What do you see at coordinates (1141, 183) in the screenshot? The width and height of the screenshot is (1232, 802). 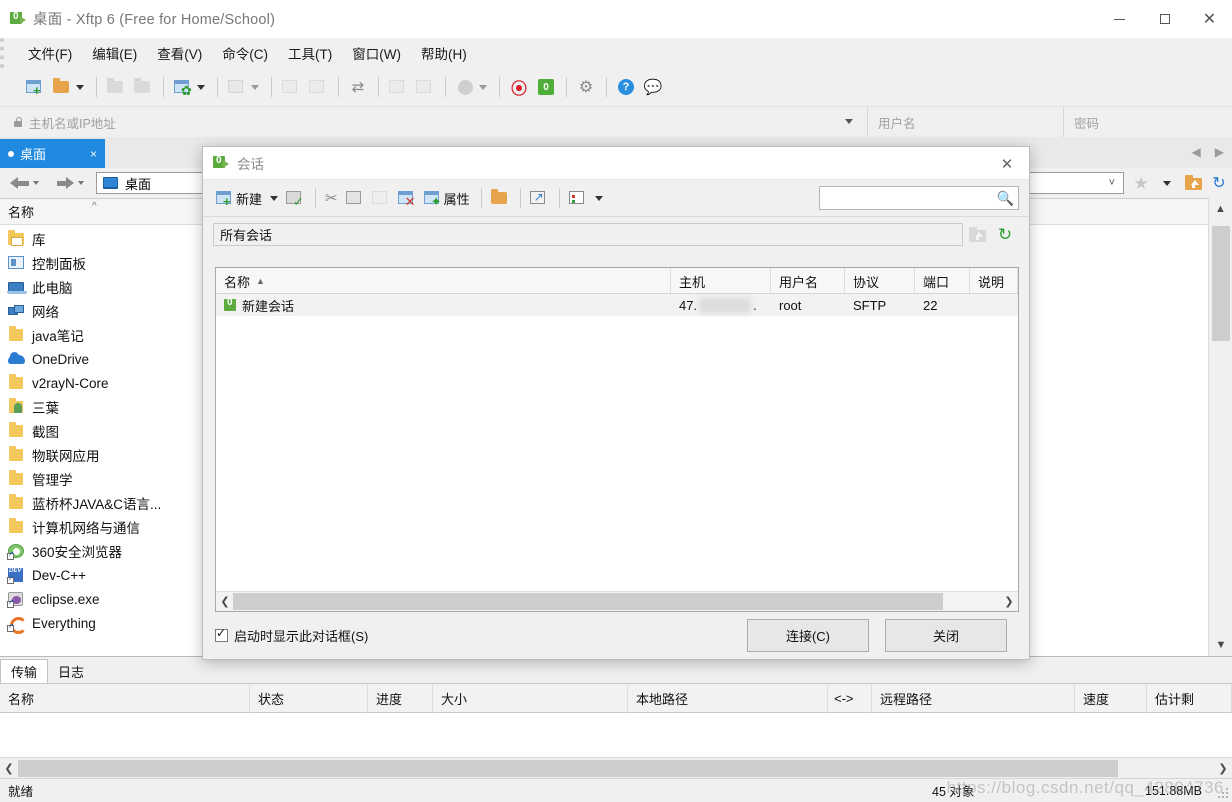 I see `bookmark-star-icon: ★` at bounding box center [1141, 183].